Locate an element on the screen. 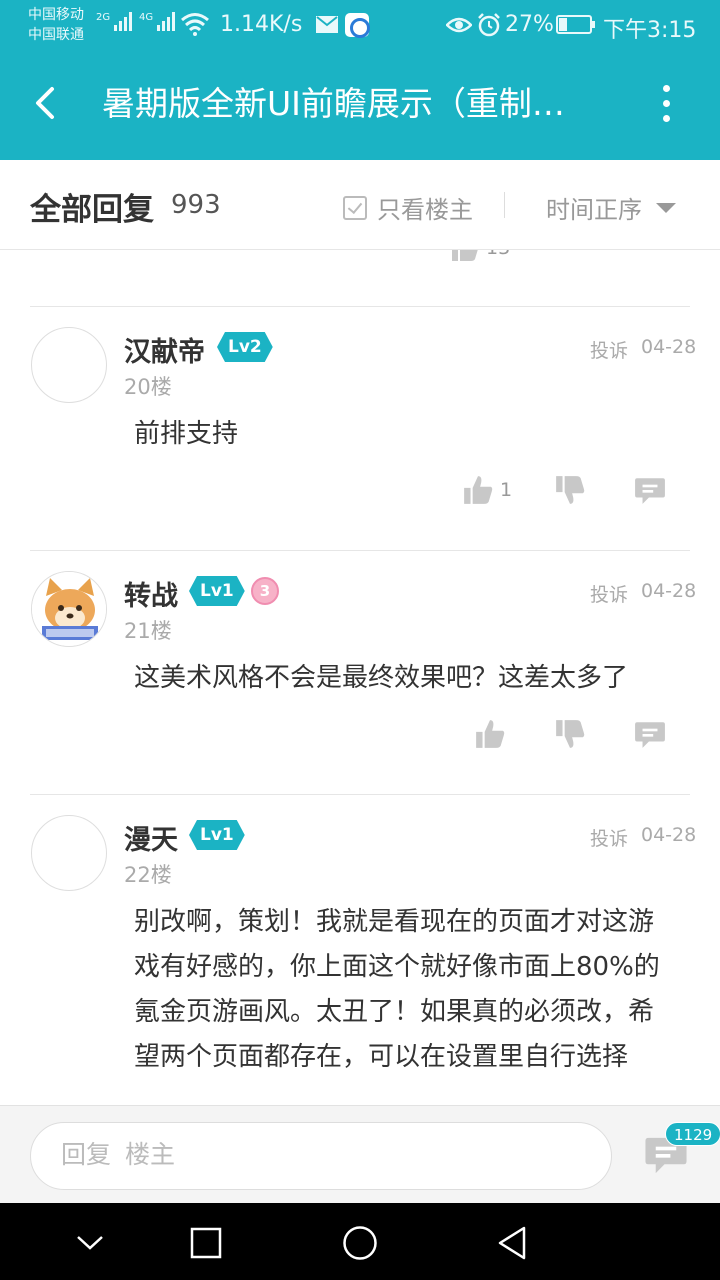  hide-keyboard-icon is located at coordinates (90, 1243).